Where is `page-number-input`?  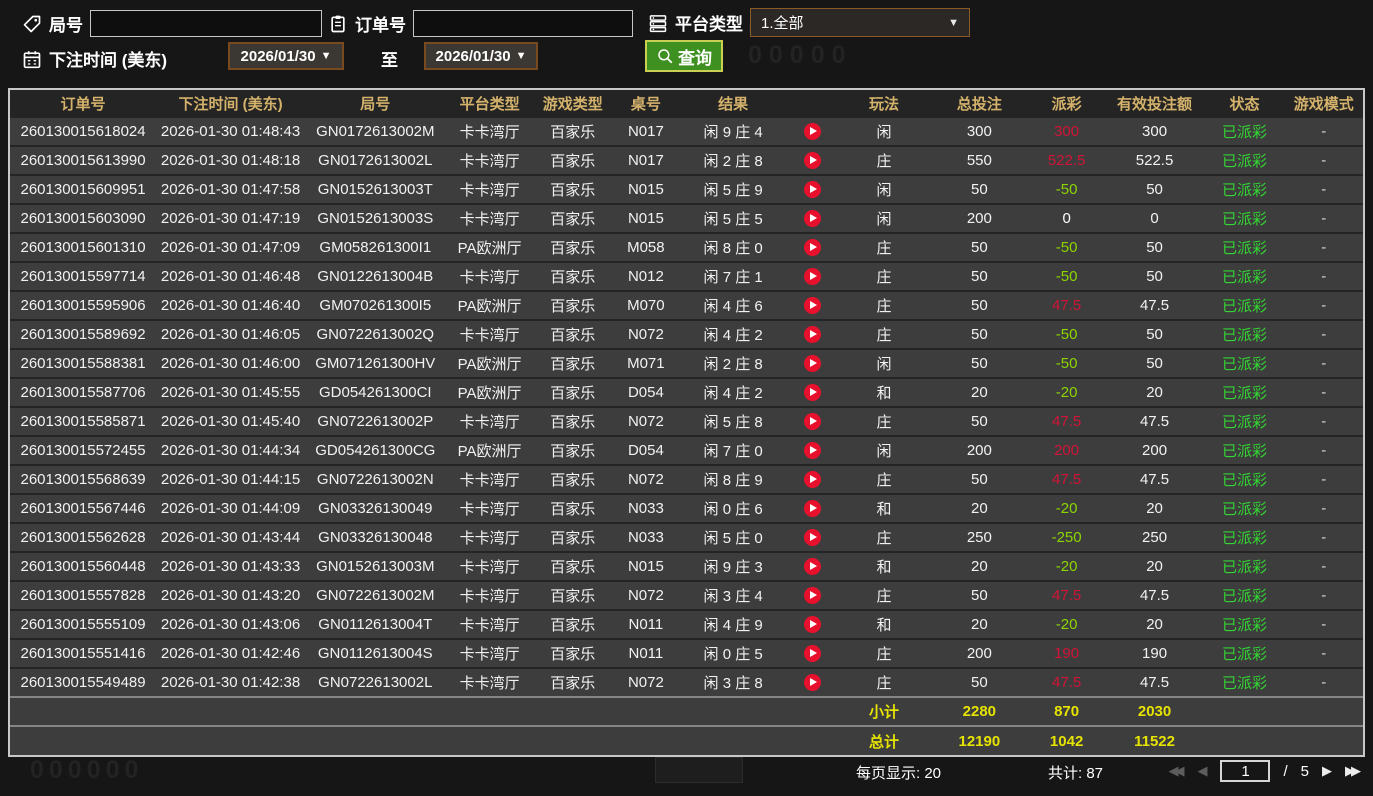 page-number-input is located at coordinates (1245, 771).